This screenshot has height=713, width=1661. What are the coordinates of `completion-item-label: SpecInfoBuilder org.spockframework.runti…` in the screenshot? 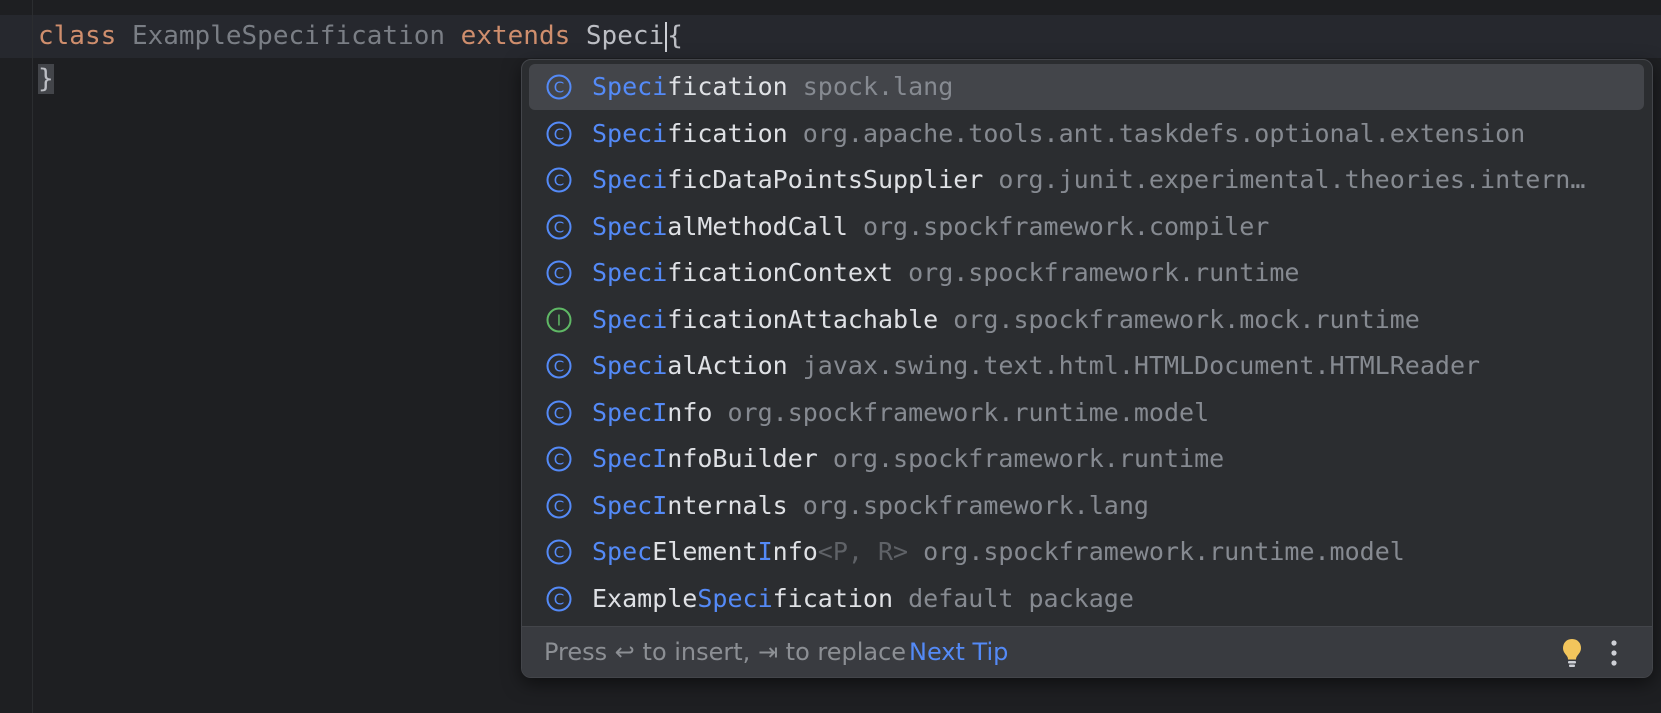 It's located at (908, 459).